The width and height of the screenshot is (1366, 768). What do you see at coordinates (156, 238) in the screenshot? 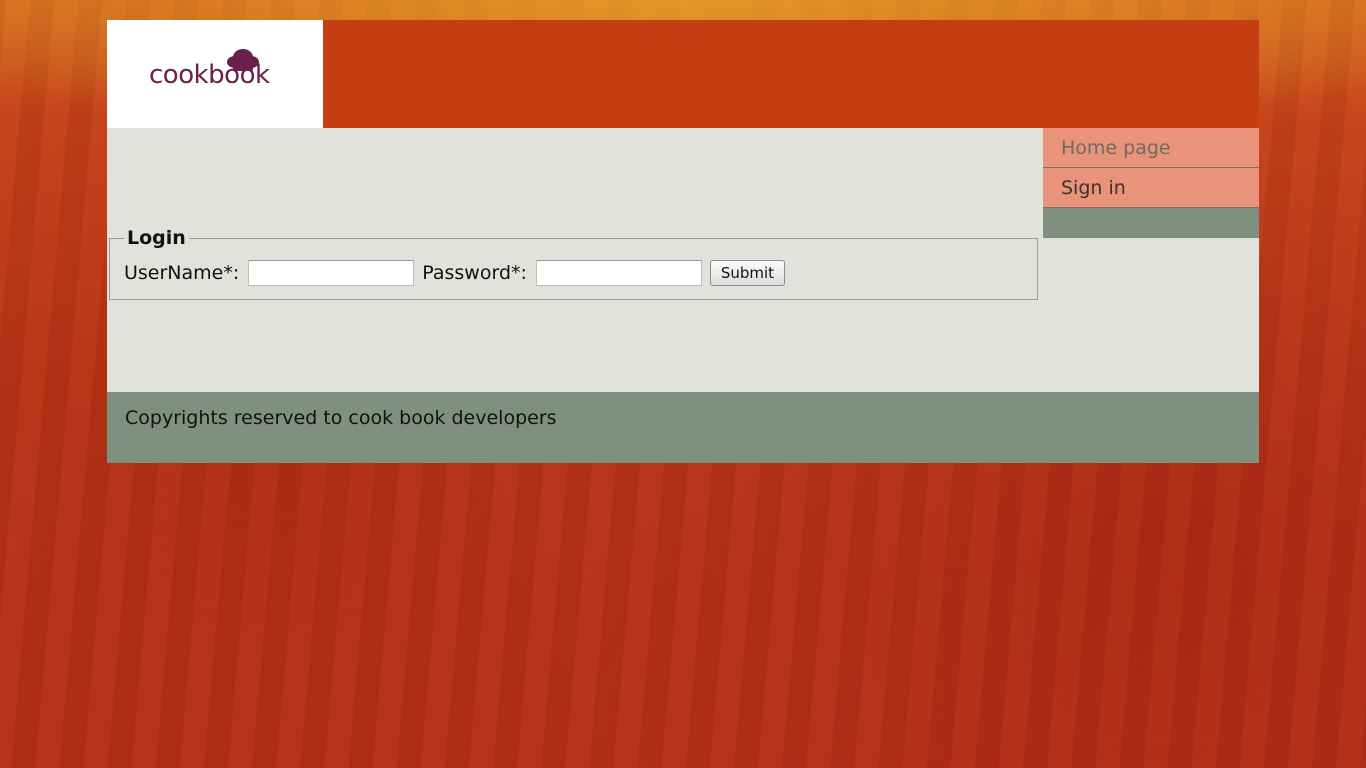
I see `login-legend: Login` at bounding box center [156, 238].